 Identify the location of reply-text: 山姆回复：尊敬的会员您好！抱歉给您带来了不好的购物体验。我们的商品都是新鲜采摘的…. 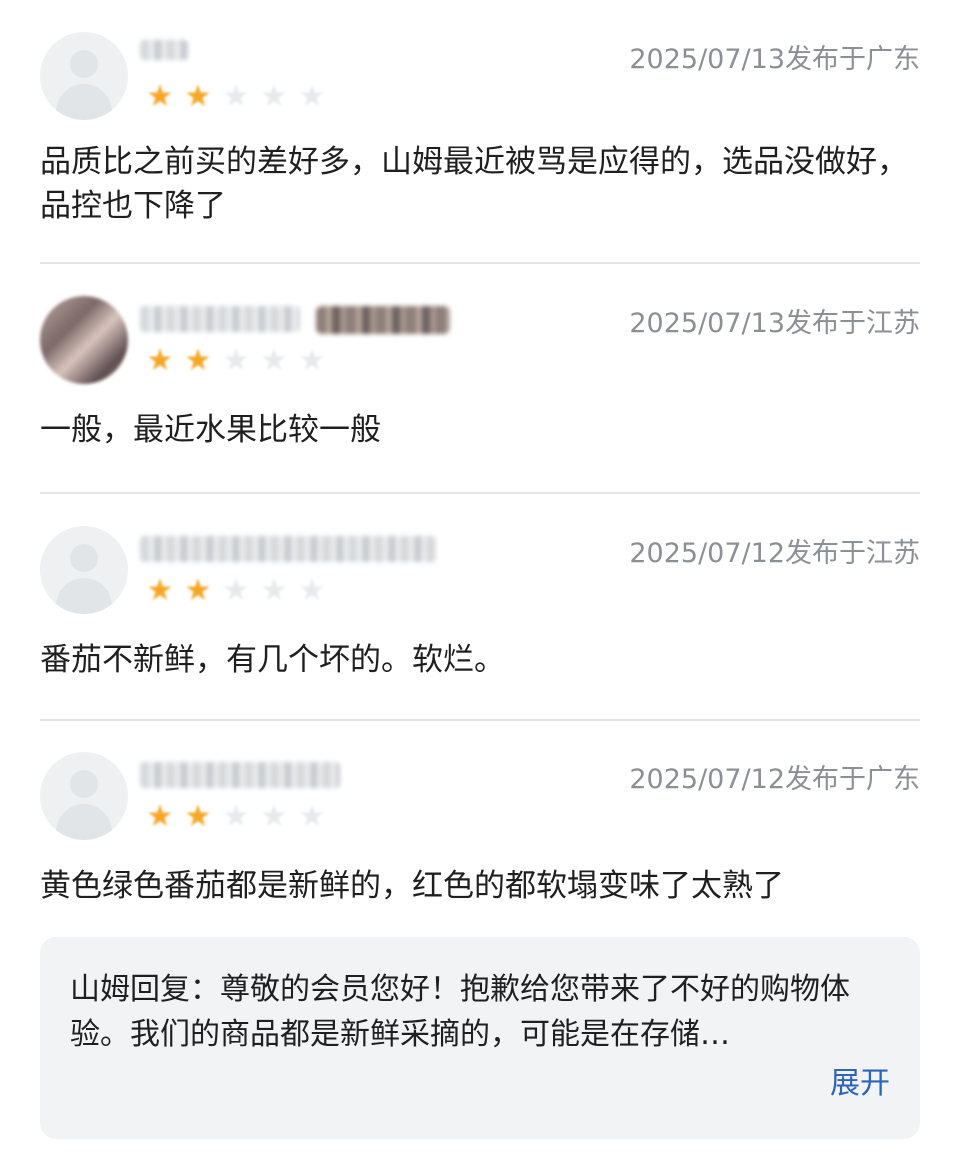
(460, 1012).